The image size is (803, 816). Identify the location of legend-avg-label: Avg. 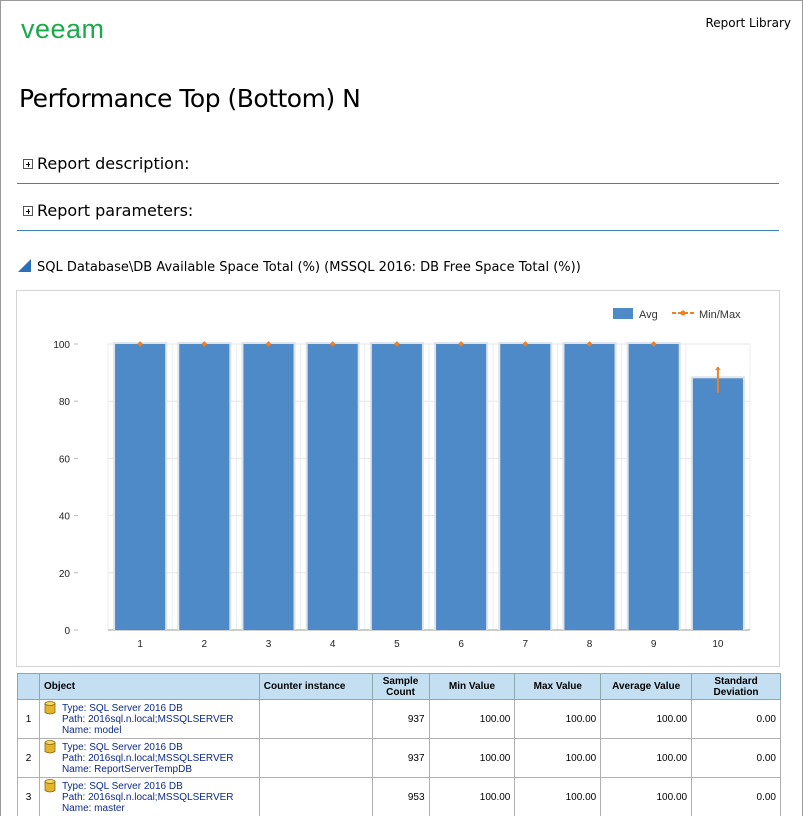
(648, 315).